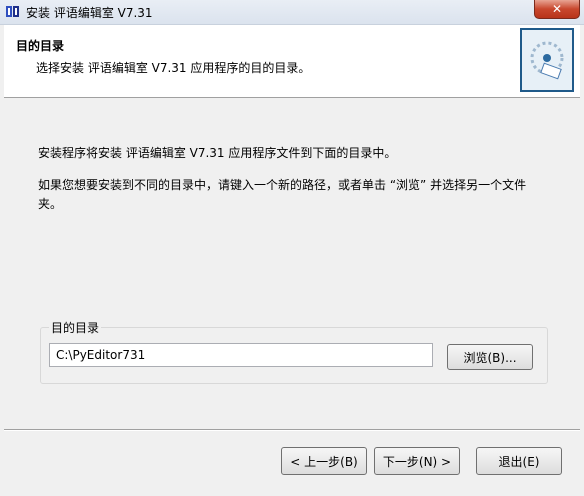 The width and height of the screenshot is (584, 496). I want to click on installer-app-icon, so click(12, 11).